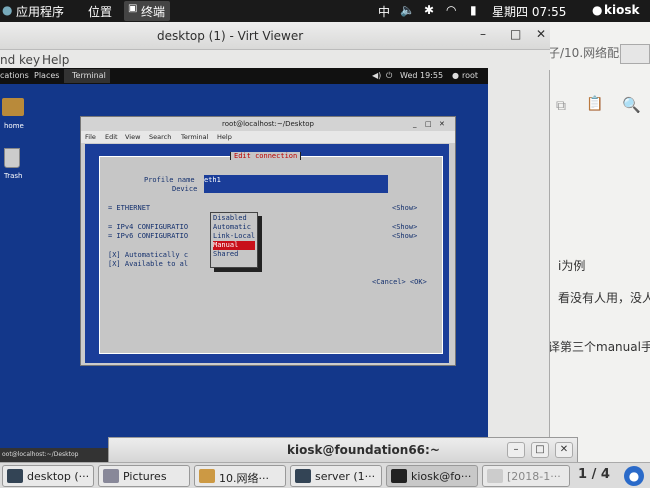 This screenshot has height=488, width=650. Describe the element at coordinates (14, 126) in the screenshot. I see `home-label: home` at that location.